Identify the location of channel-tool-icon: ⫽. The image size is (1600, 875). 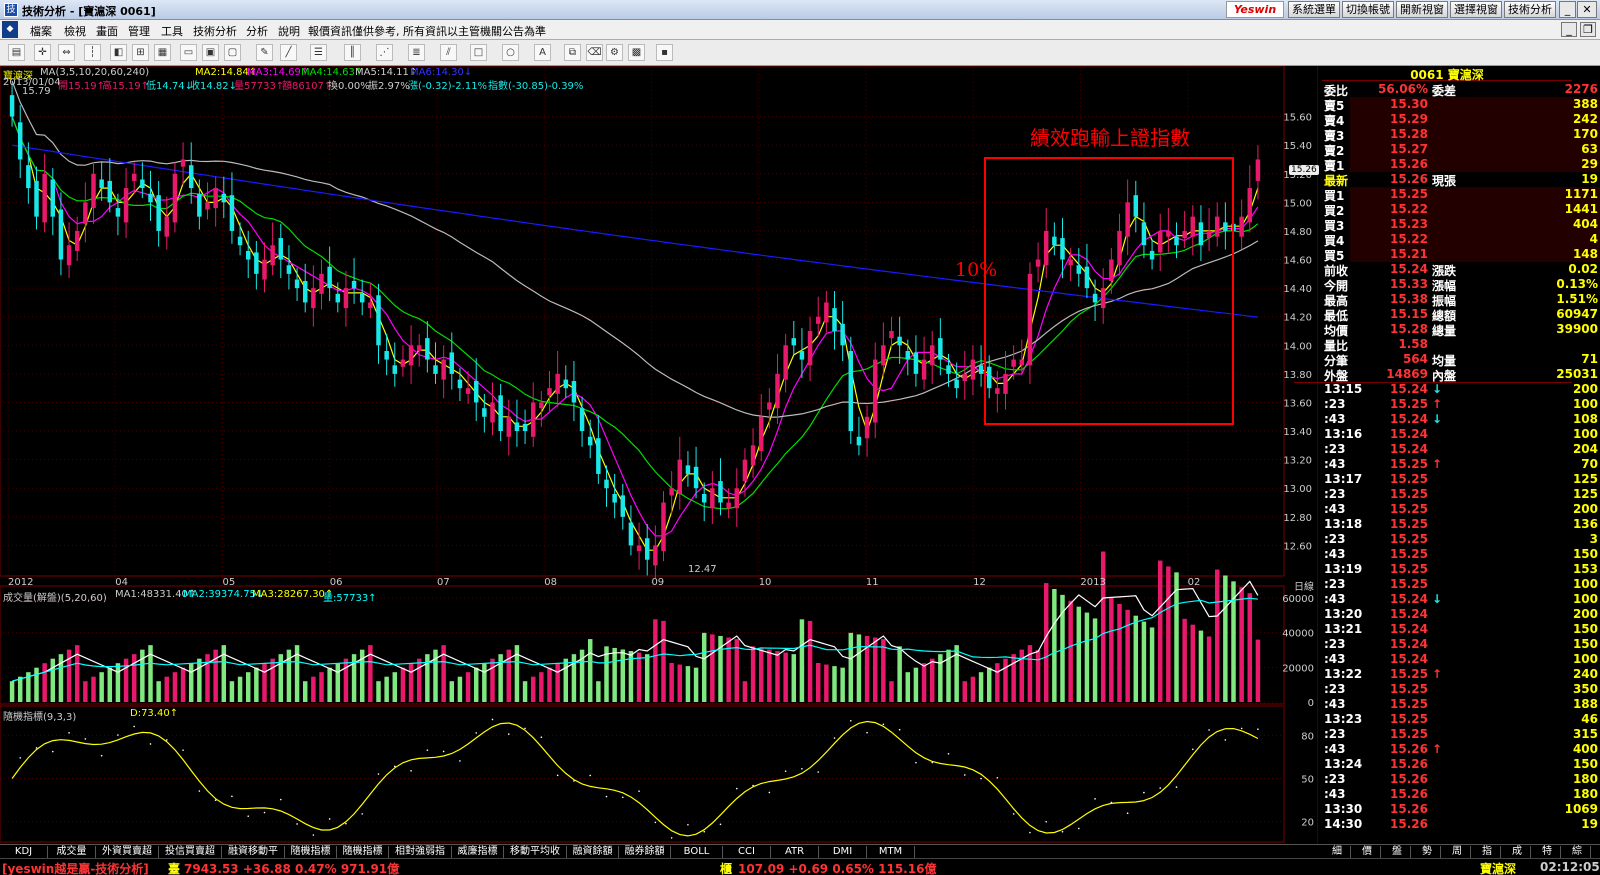
(448, 52).